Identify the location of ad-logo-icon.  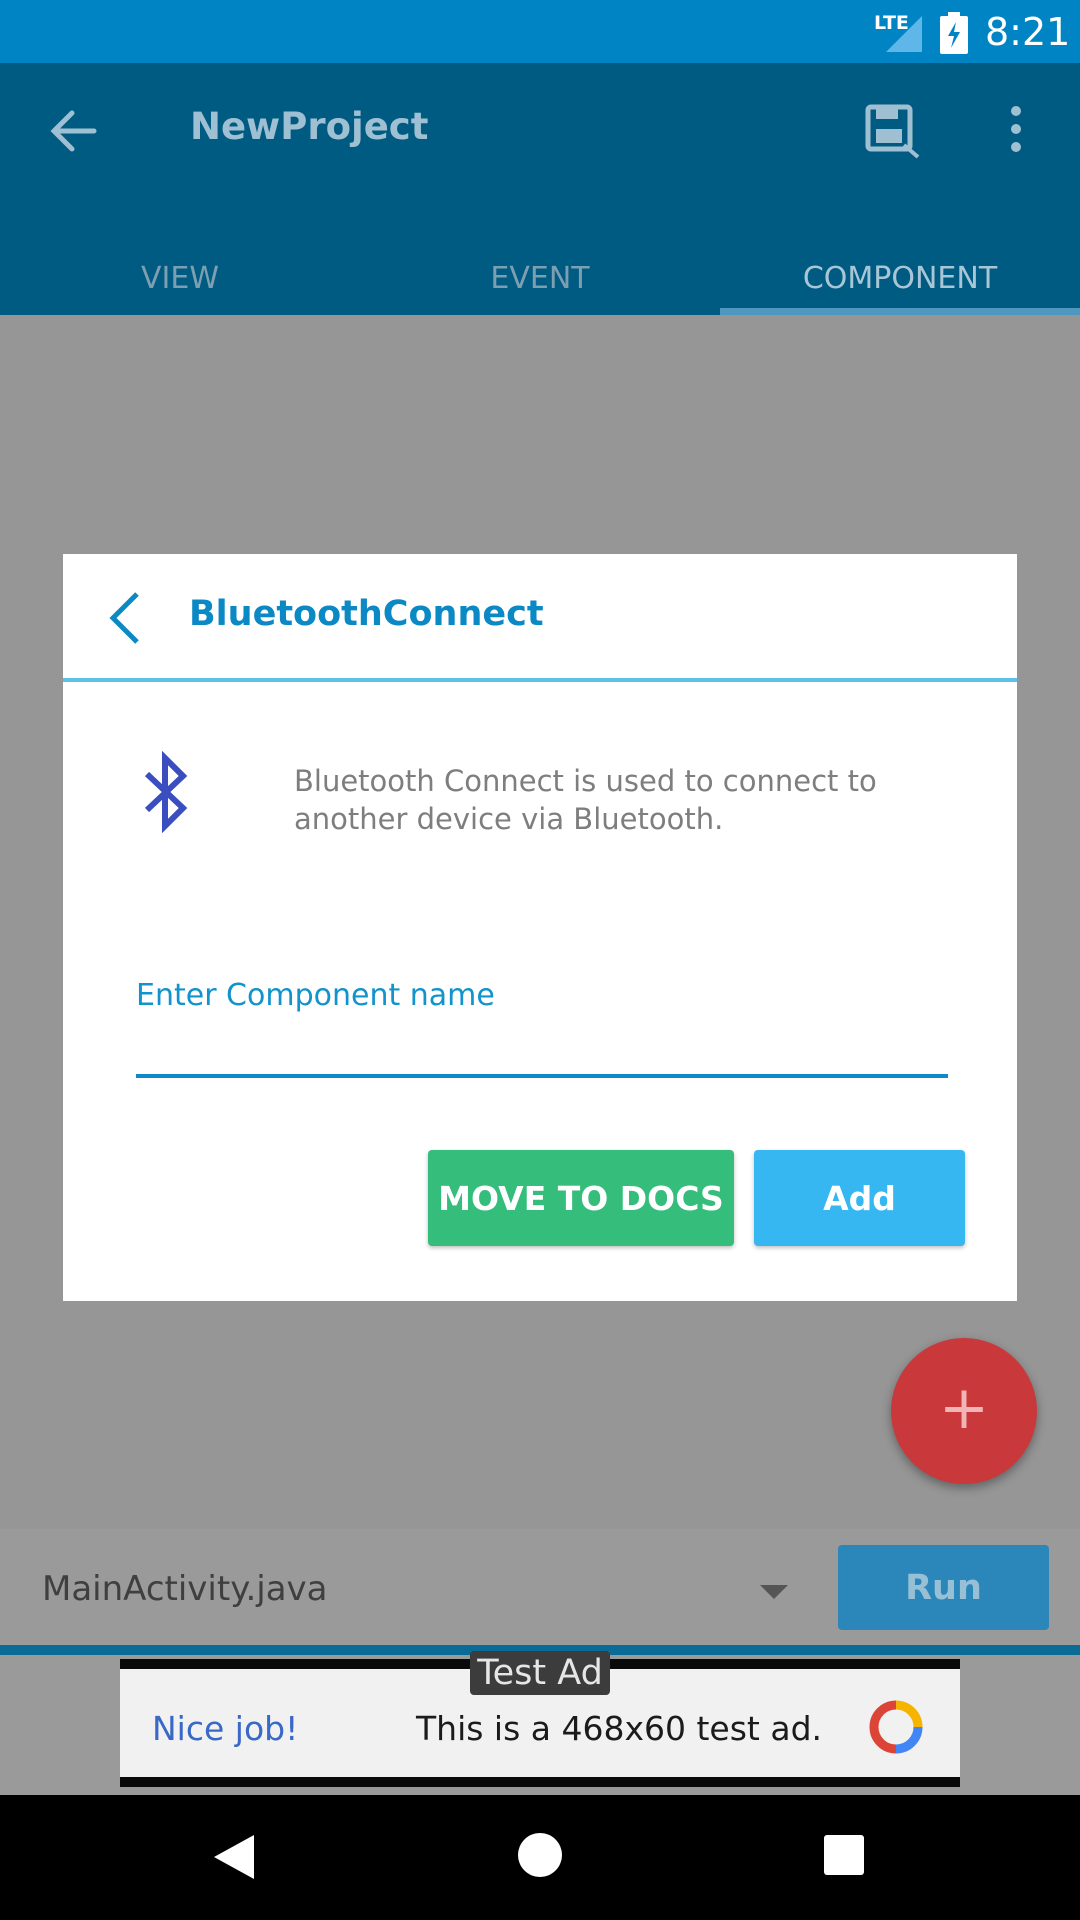
(896, 1727).